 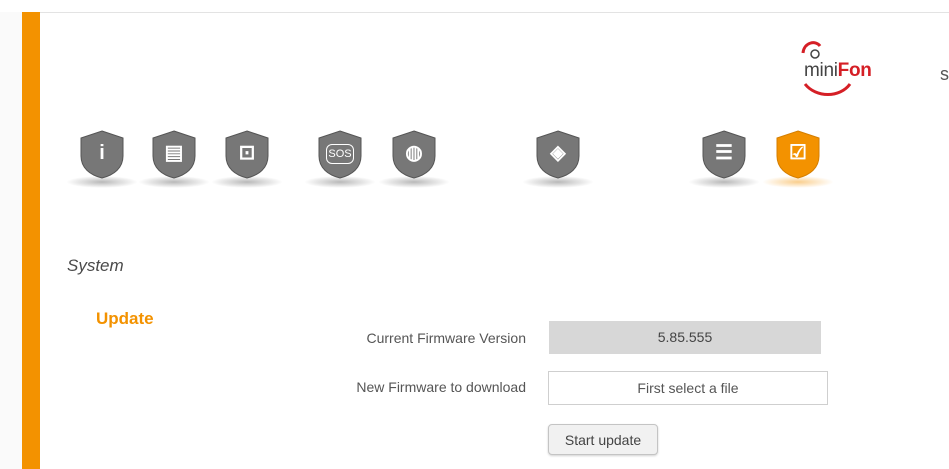 I want to click on contact-card-icon: ▤, so click(x=174, y=153).